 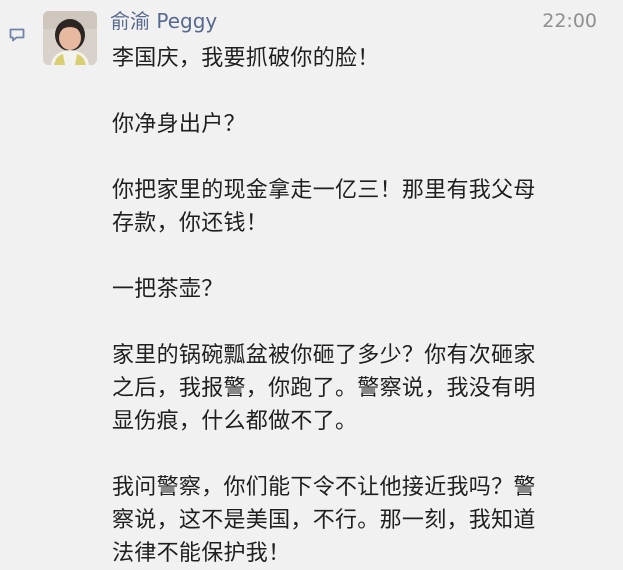 What do you see at coordinates (163, 21) in the screenshot?
I see `sender-name: 俞渝 Peggy` at bounding box center [163, 21].